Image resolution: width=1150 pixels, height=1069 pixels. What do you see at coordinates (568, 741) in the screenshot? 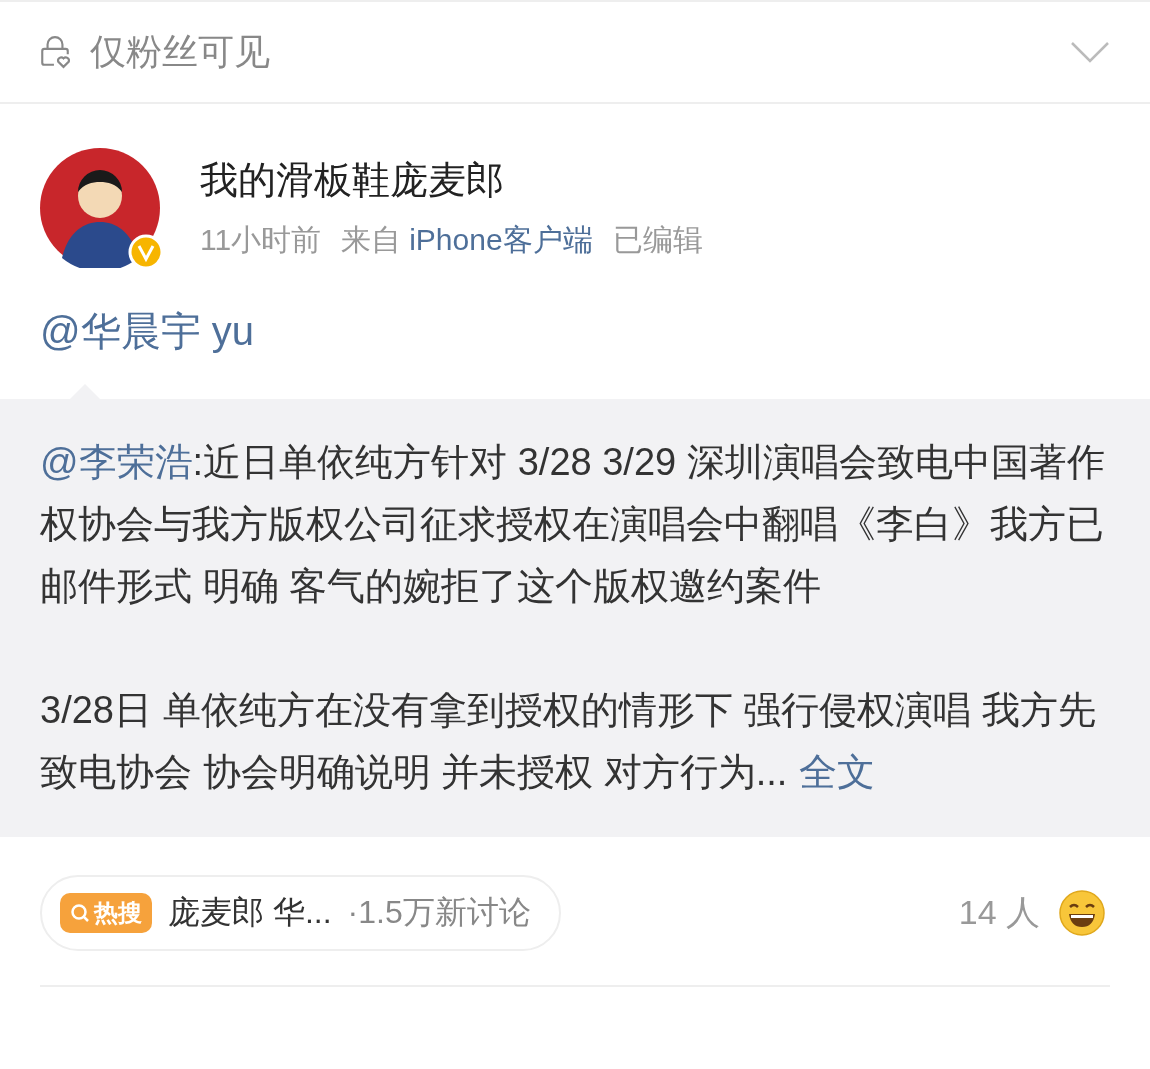
I see `repost-paragraph: 3/28日 单依纯方在没有拿到授权的情形下 强行侵权演唱 我方先致电协会 协会明确说明 并未授权 对方行为... 全文` at bounding box center [568, 741].